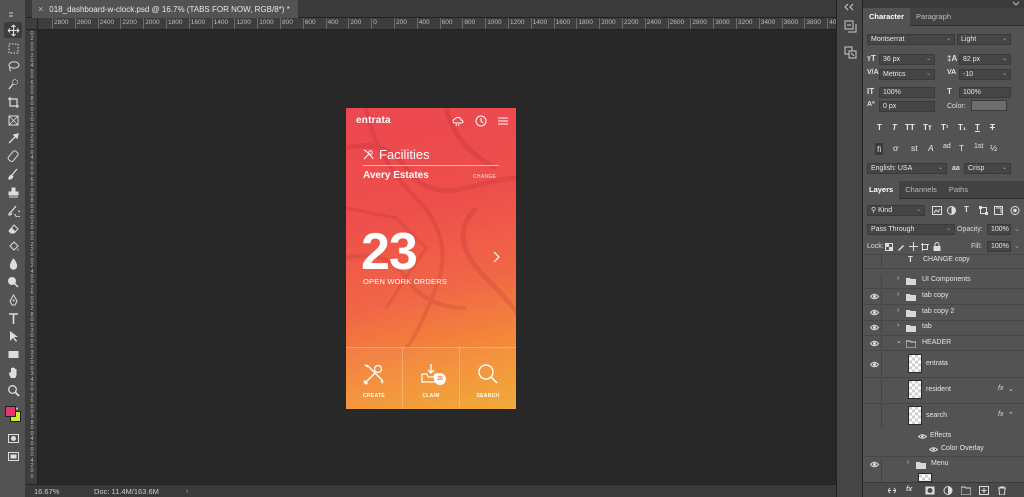 This screenshot has width=1024, height=497. What do you see at coordinates (907, 106) in the screenshot?
I see `baseline-shift-field: 0 px` at bounding box center [907, 106].